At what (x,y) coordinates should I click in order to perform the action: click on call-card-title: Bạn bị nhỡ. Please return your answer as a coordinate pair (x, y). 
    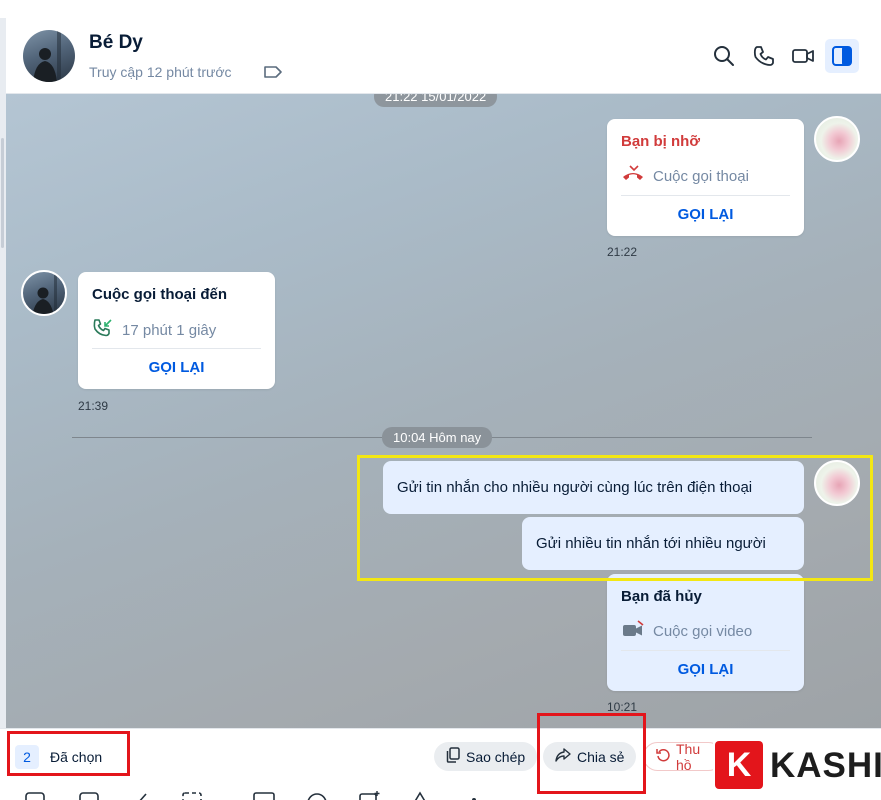
    Looking at the image, I should click on (660, 141).